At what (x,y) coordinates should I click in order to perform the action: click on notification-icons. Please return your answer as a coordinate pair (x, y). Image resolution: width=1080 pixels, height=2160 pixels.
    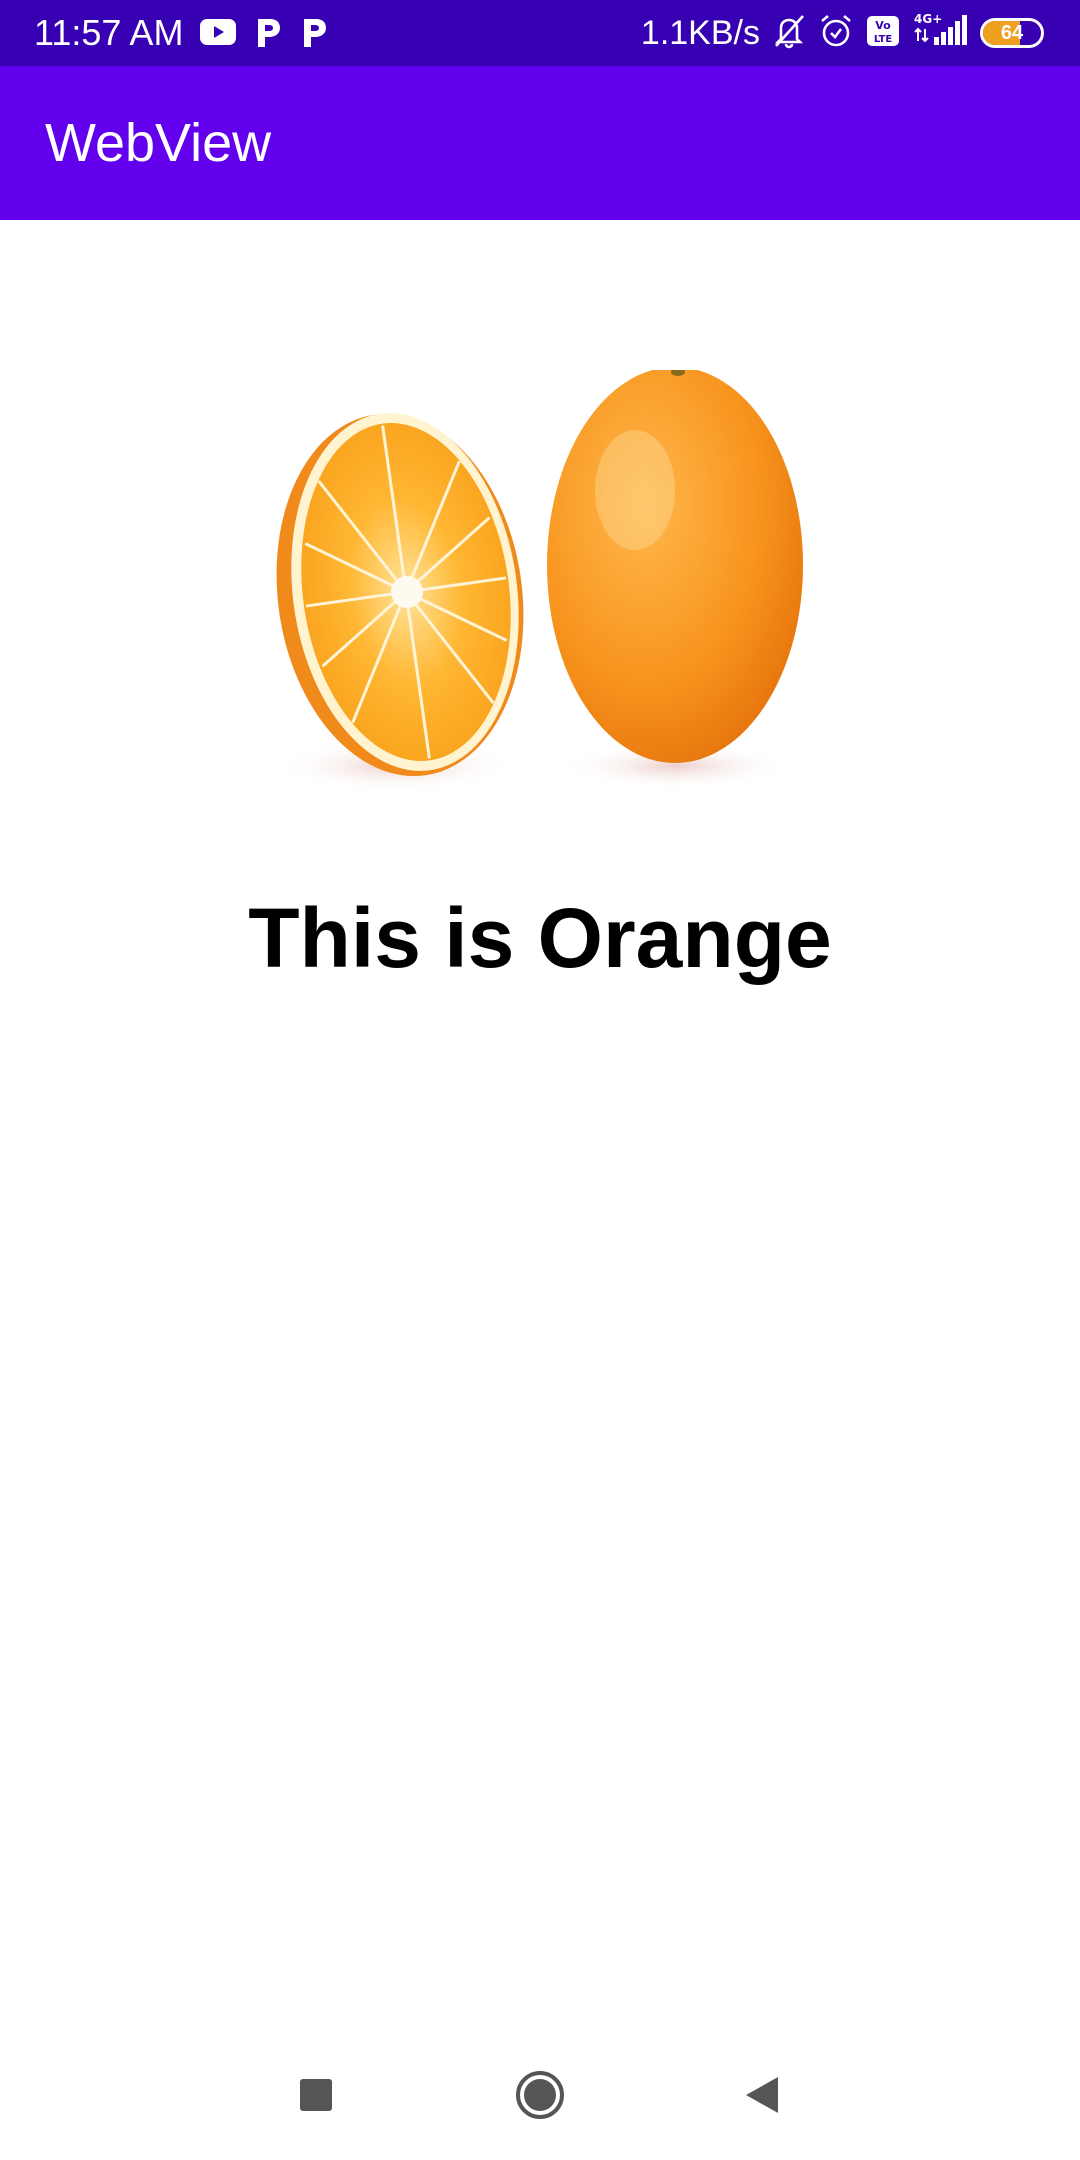
    Looking at the image, I should click on (264, 34).